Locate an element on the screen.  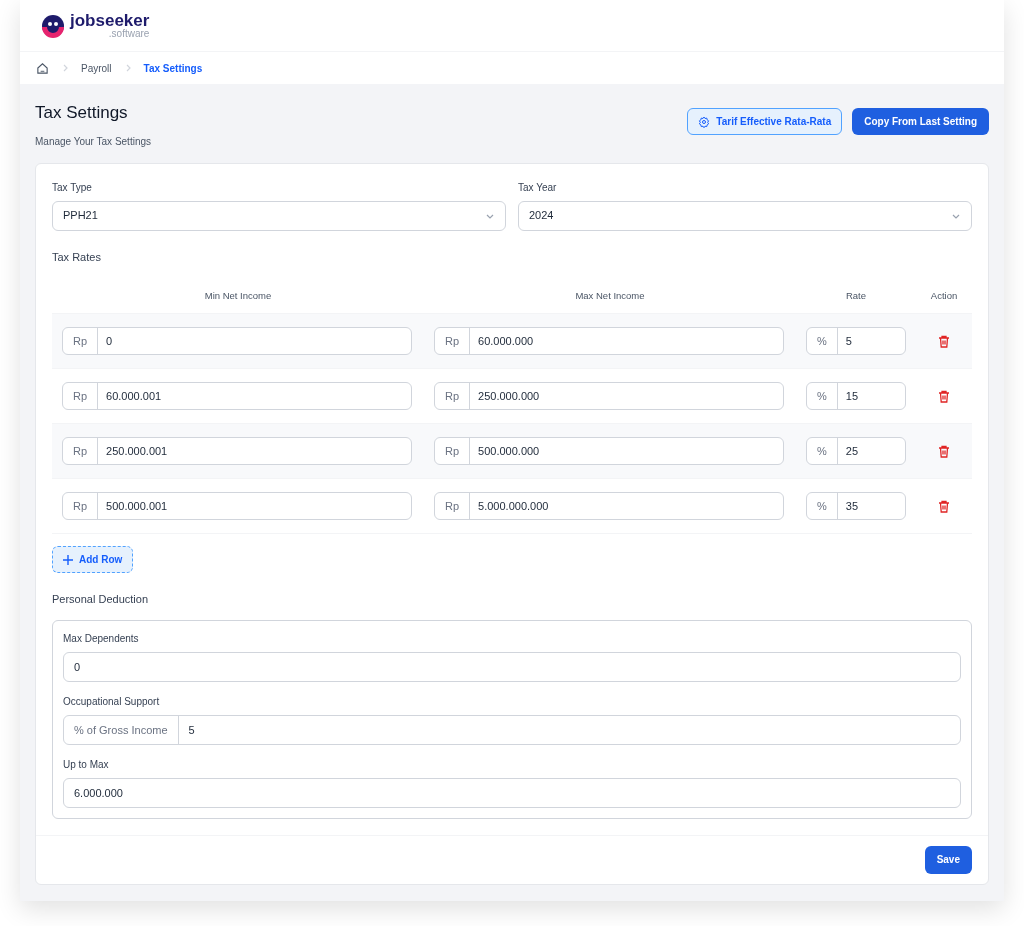
field-label: Tax Type is located at coordinates (72, 187).